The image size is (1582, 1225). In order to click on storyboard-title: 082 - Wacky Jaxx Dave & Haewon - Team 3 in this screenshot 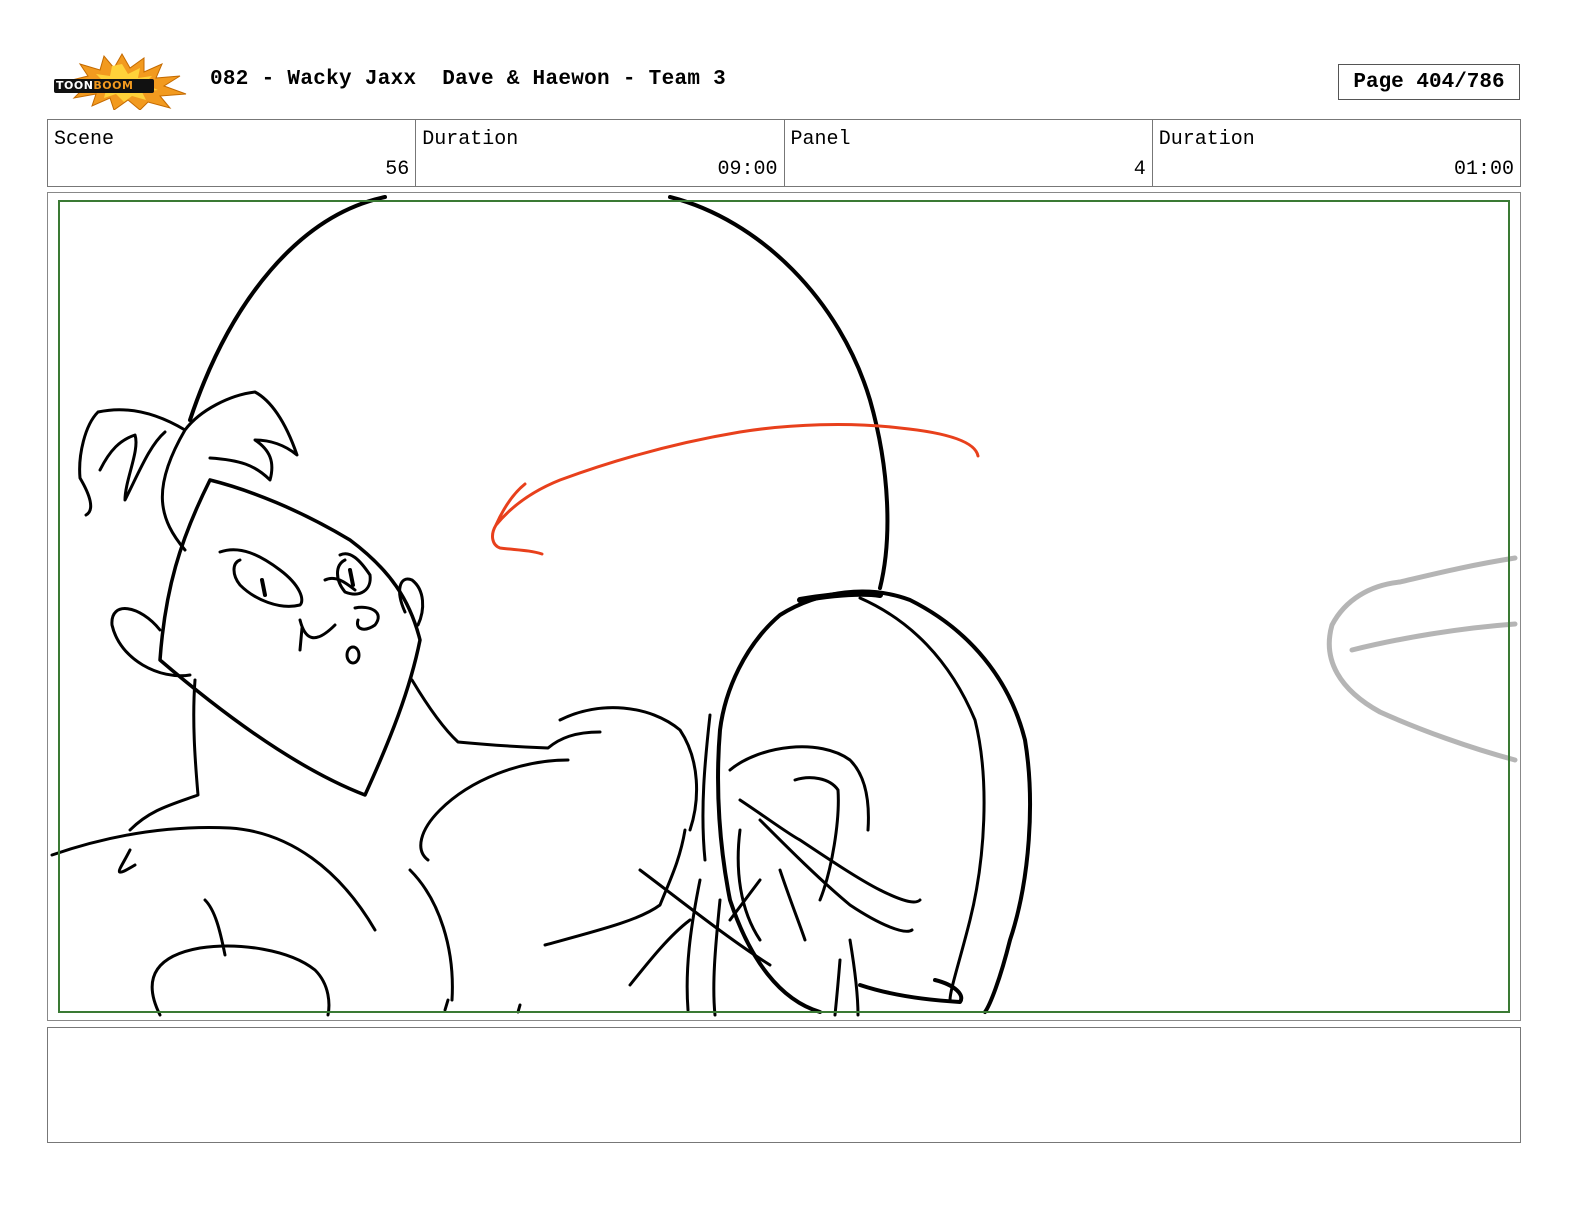, I will do `click(468, 79)`.